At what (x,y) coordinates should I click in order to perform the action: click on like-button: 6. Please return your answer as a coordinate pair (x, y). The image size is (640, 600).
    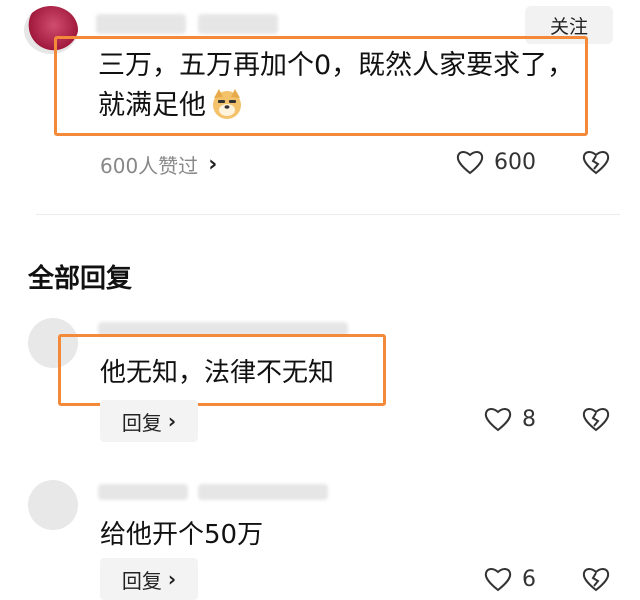
    Looking at the image, I should click on (510, 579).